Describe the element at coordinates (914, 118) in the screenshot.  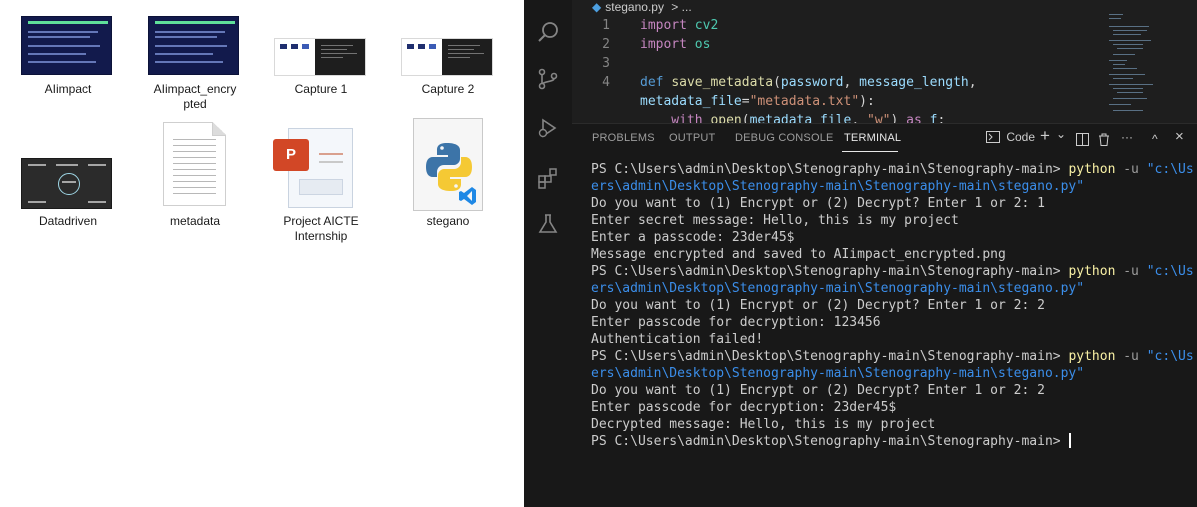
I see `code-token: as` at that location.